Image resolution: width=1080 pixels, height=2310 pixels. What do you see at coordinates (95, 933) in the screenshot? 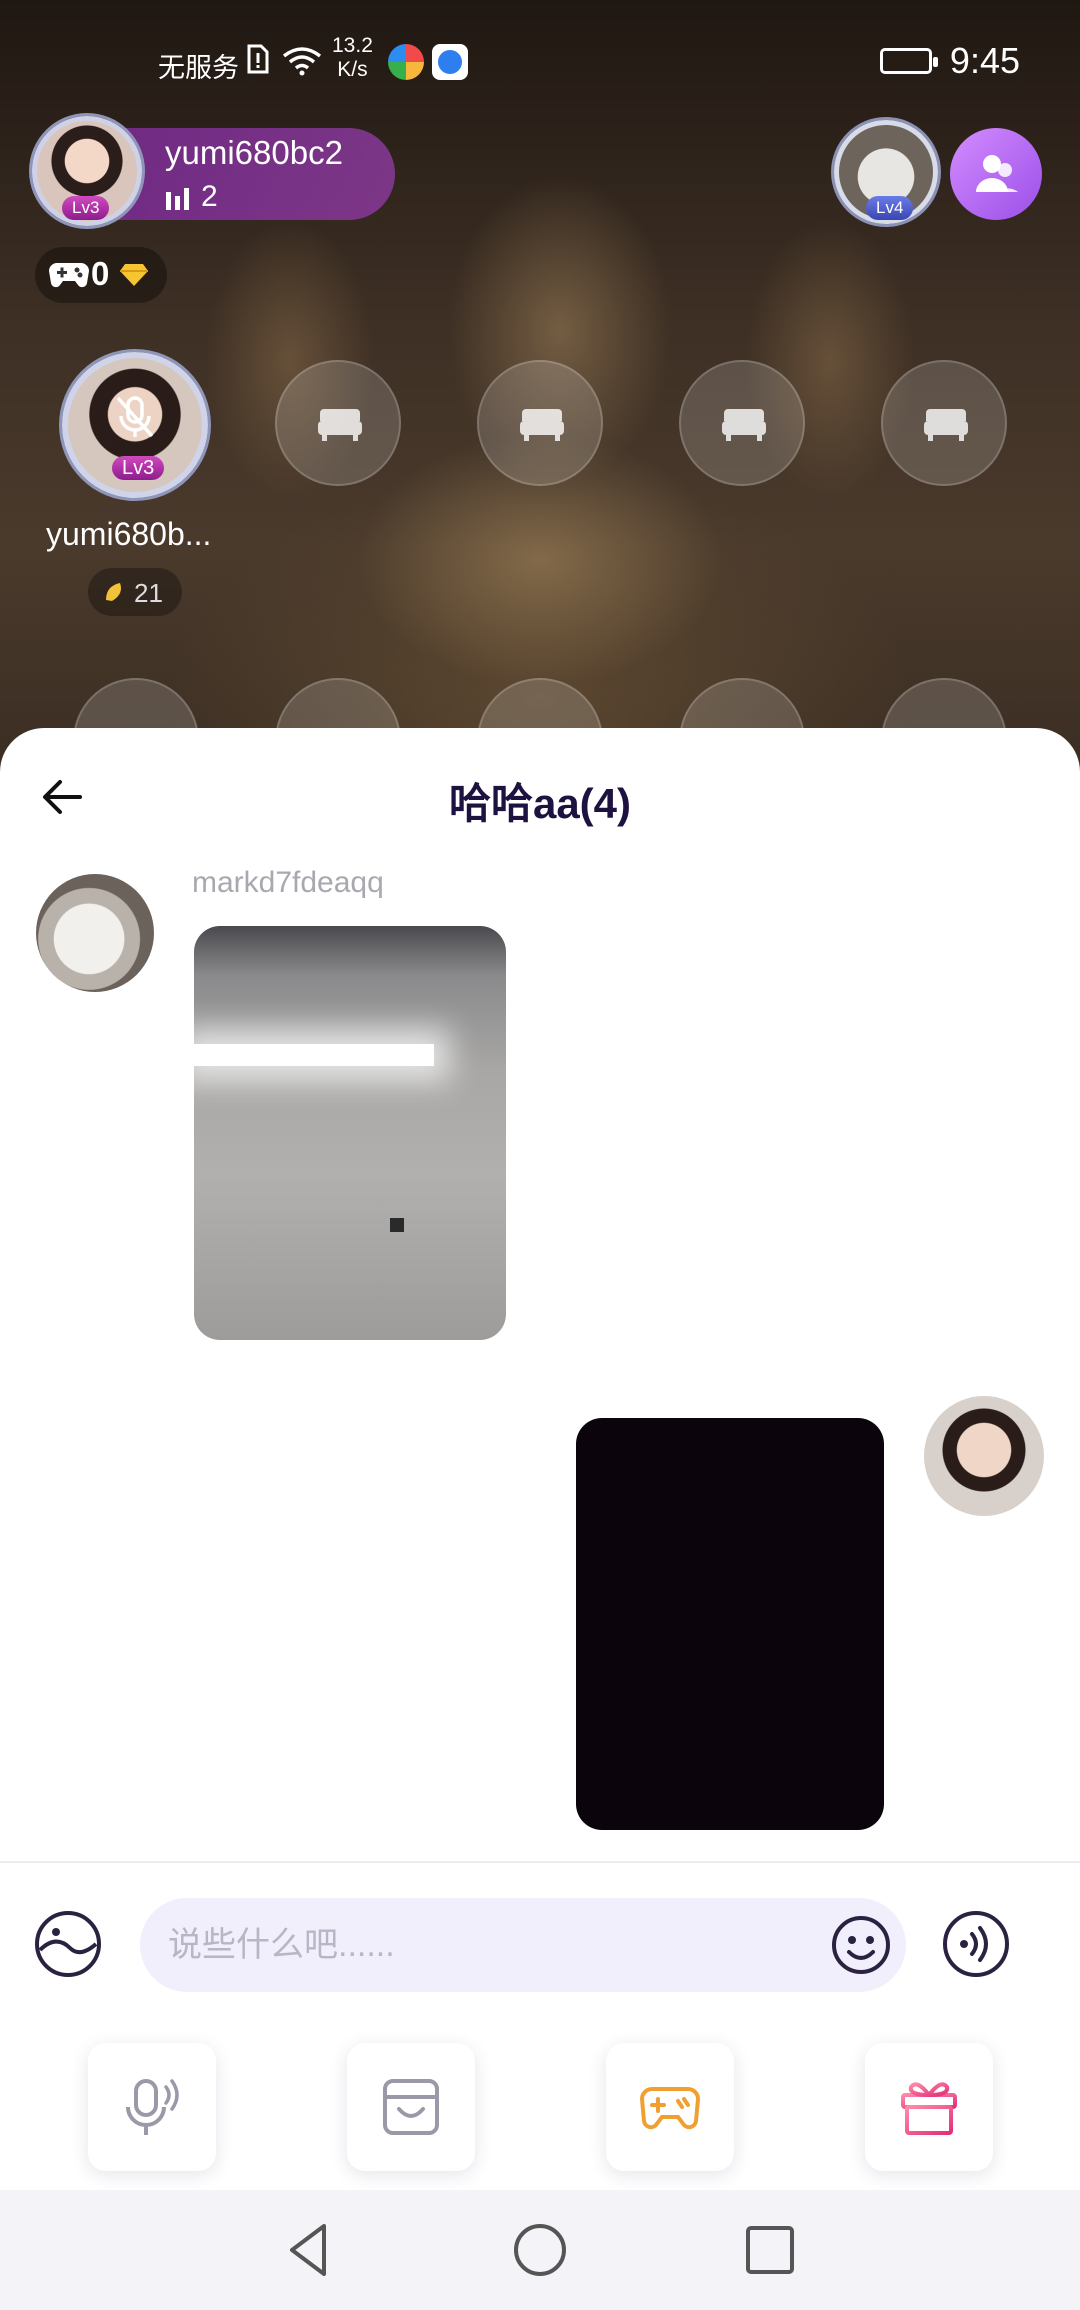
I see `sender-avatar` at bounding box center [95, 933].